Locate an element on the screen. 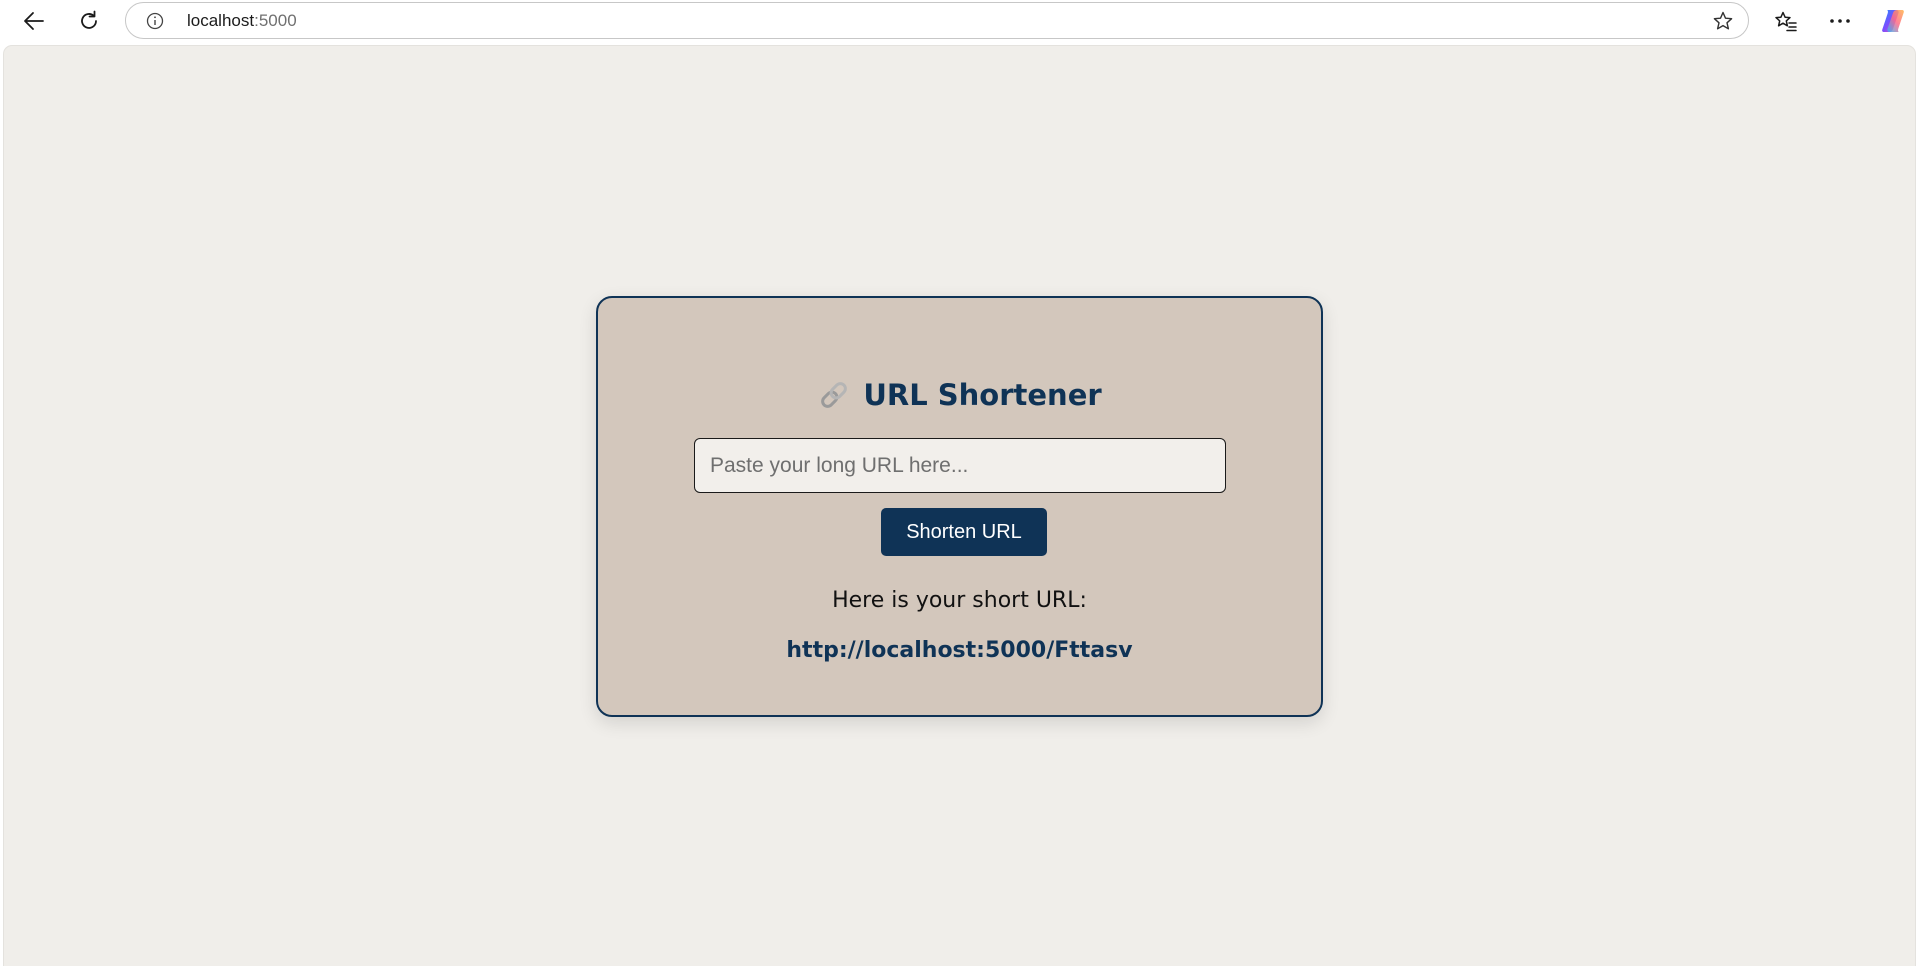 The height and width of the screenshot is (966, 1919). address-host: localhost is located at coordinates (221, 20).